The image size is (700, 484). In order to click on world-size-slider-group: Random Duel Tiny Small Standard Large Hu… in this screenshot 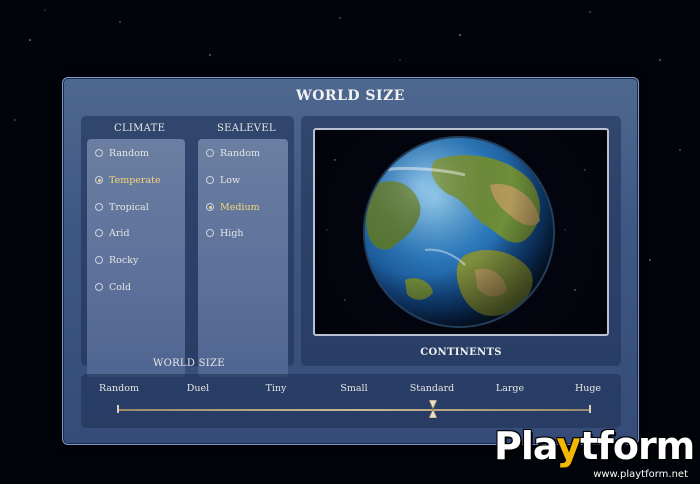, I will do `click(351, 401)`.